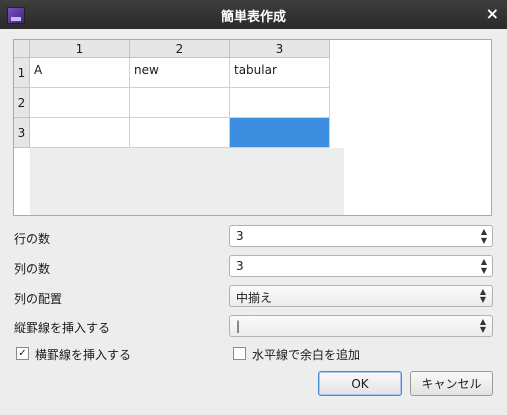 The height and width of the screenshot is (415, 507). I want to click on space-label: 水平線で余白を追加, so click(306, 354).